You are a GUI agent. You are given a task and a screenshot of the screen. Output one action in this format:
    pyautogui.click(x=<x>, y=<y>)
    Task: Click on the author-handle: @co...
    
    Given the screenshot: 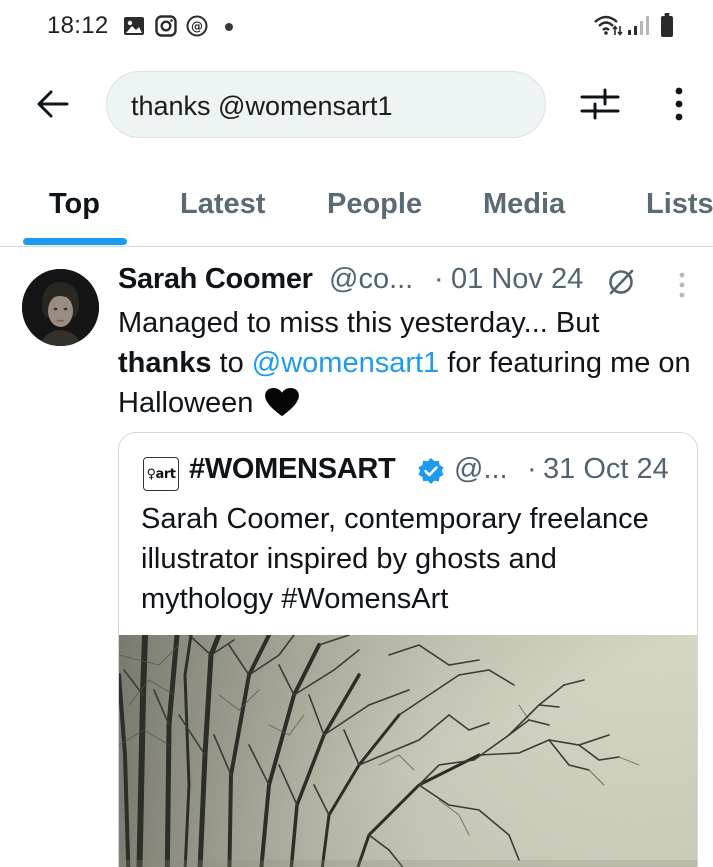 What is the action you would take?
    pyautogui.click(x=371, y=279)
    